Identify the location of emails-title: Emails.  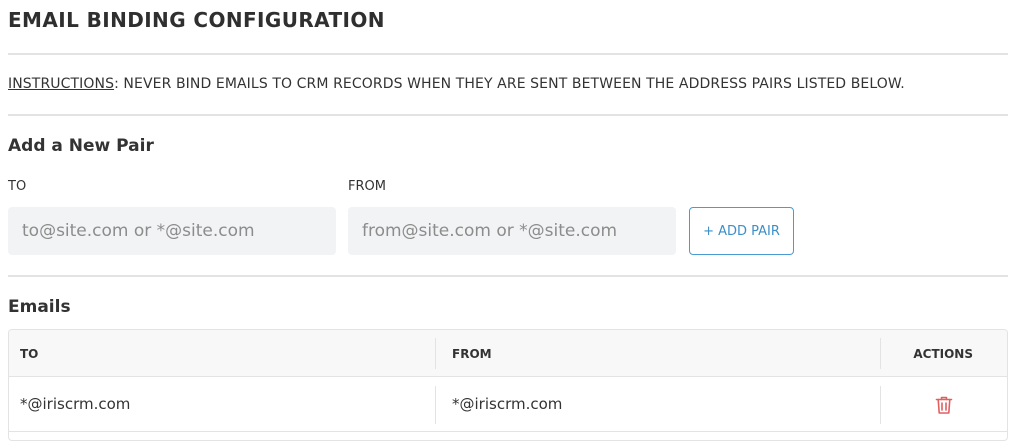
(39, 307).